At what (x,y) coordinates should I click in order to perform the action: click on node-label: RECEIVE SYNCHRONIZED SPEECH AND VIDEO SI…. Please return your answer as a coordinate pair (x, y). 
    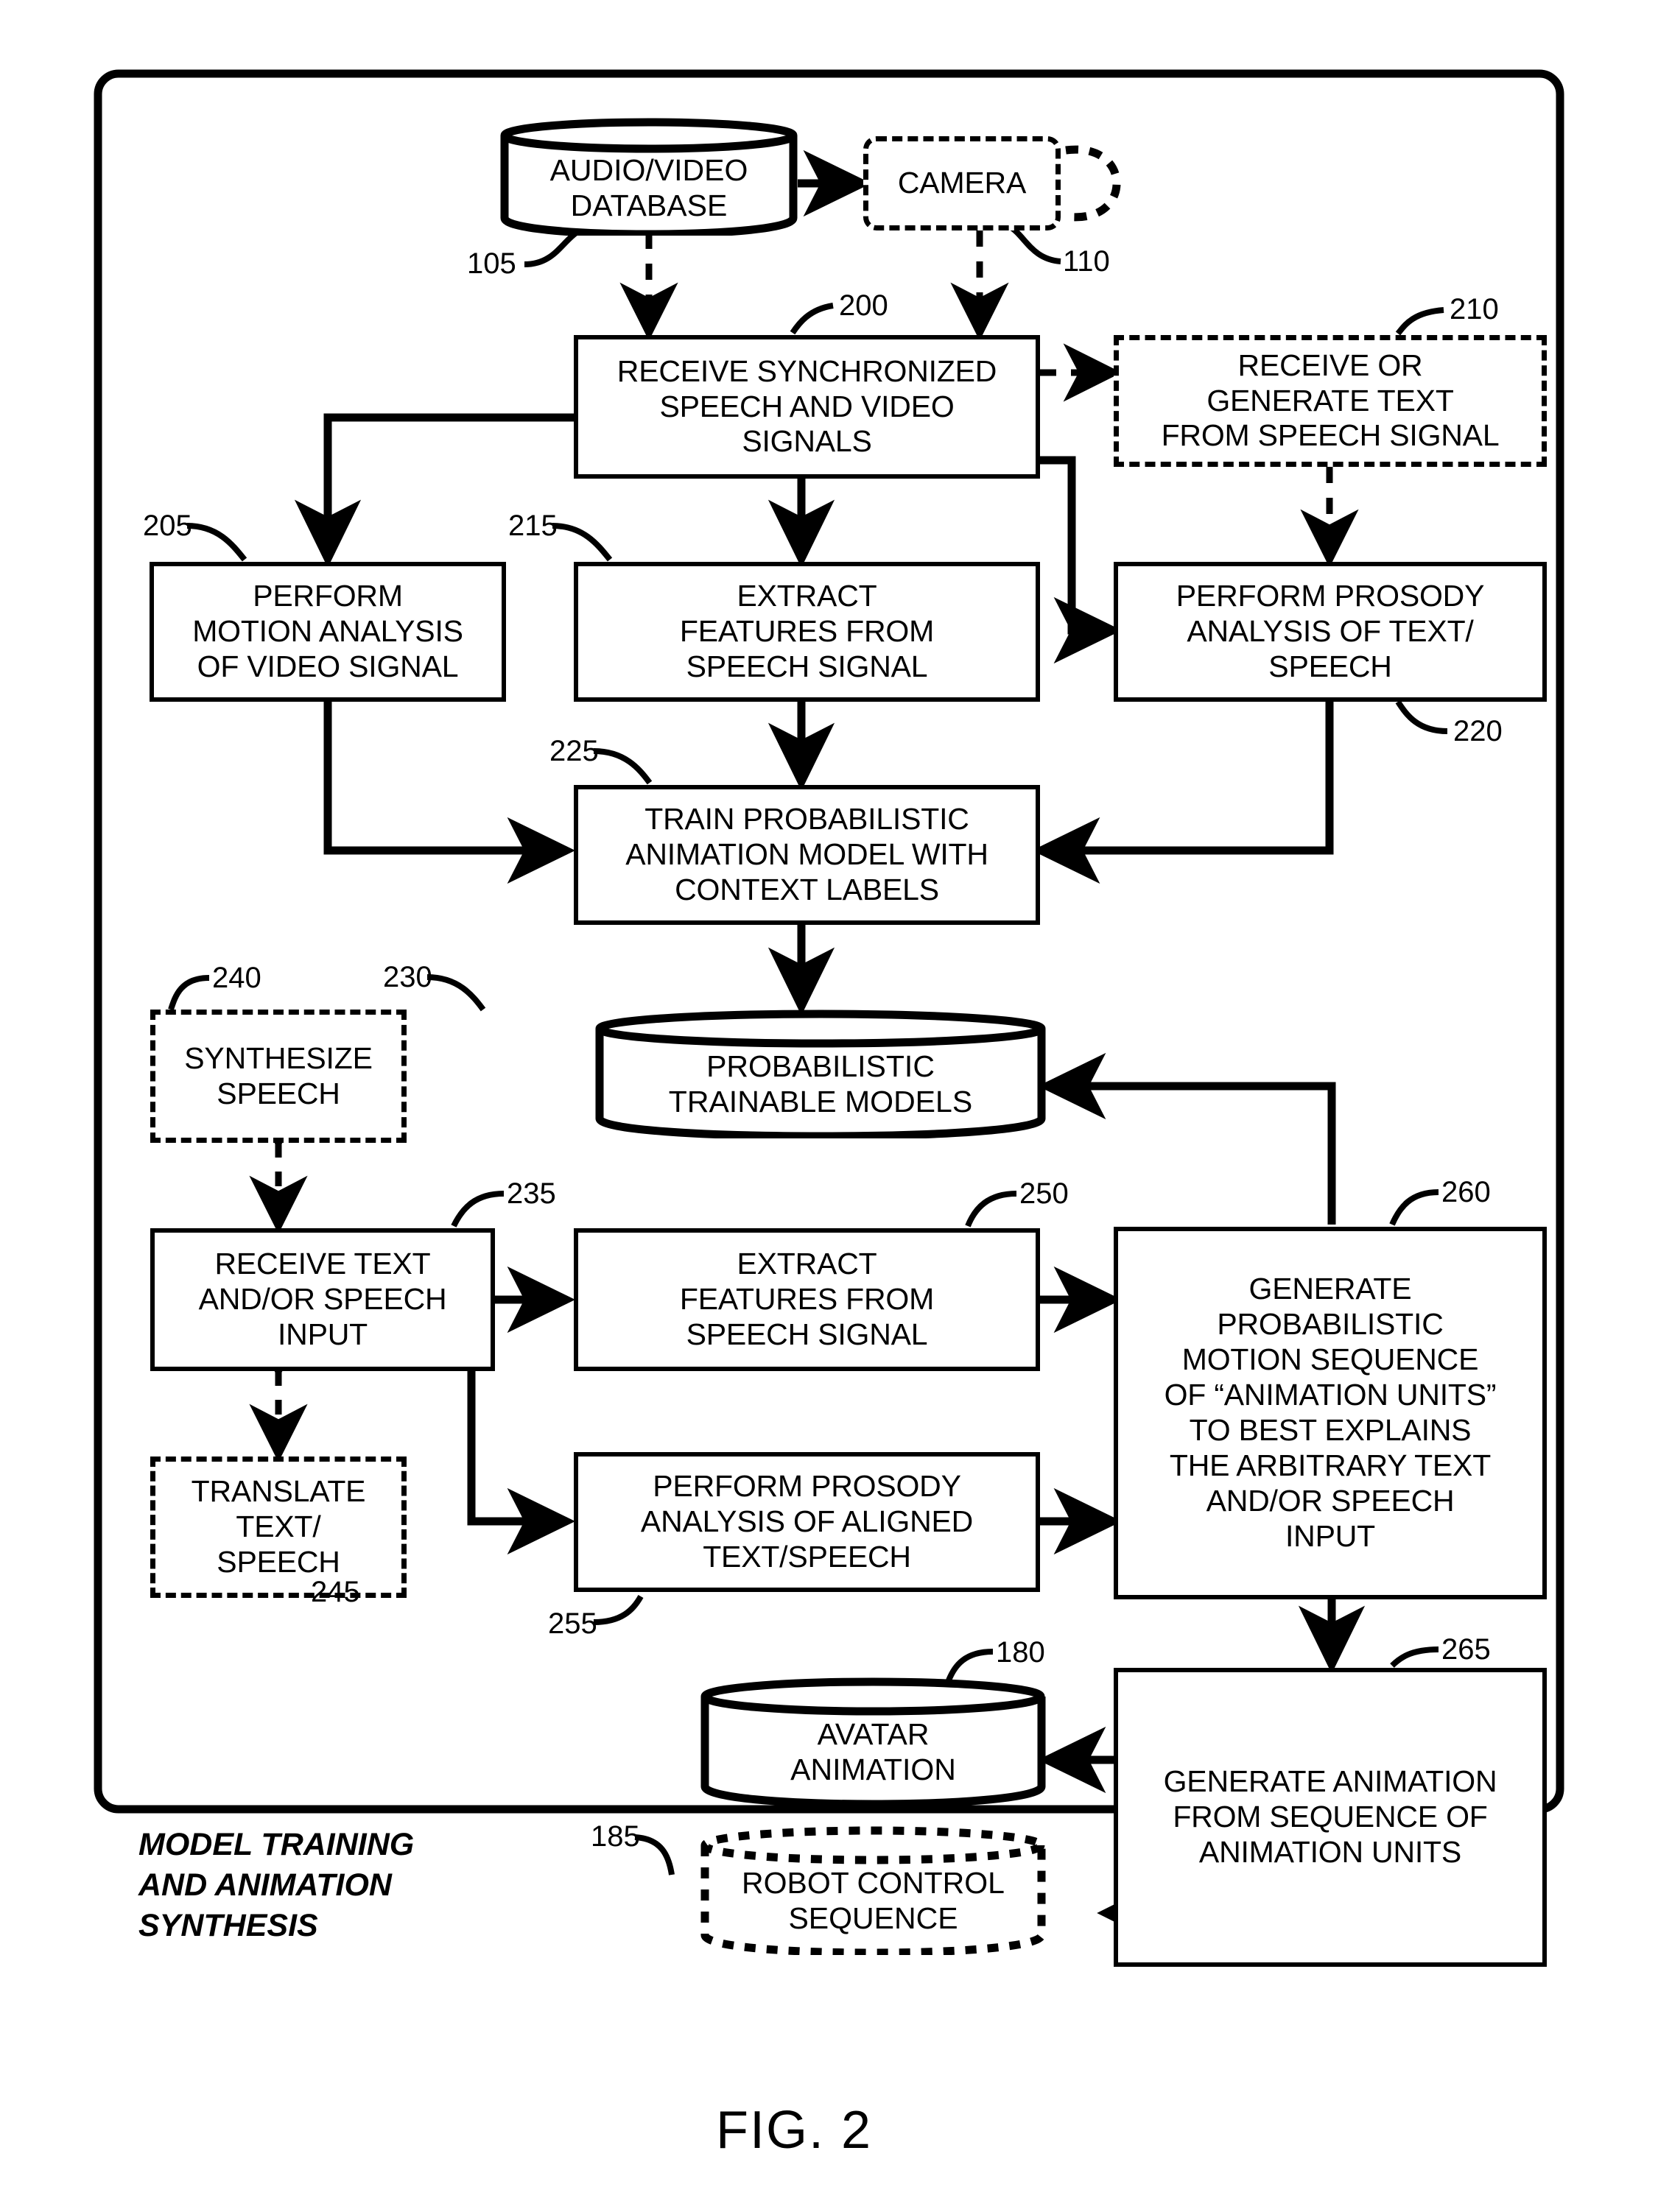
    Looking at the image, I should click on (807, 406).